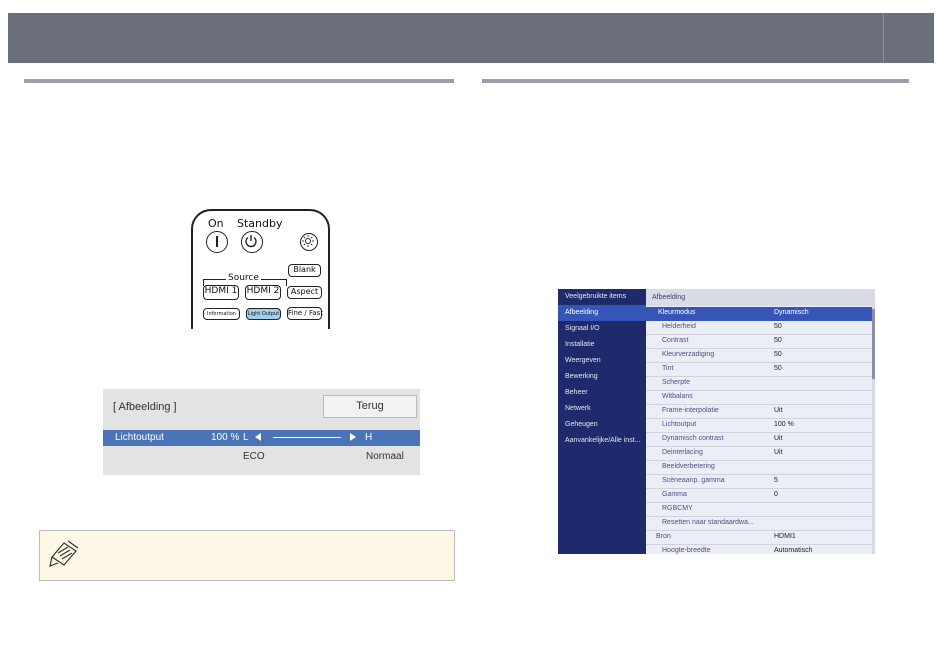 Image resolution: width=950 pixels, height=660 pixels. What do you see at coordinates (759, 314) in the screenshot?
I see `menu-row-kleurmodus: Kleurmodus Dynamisch` at bounding box center [759, 314].